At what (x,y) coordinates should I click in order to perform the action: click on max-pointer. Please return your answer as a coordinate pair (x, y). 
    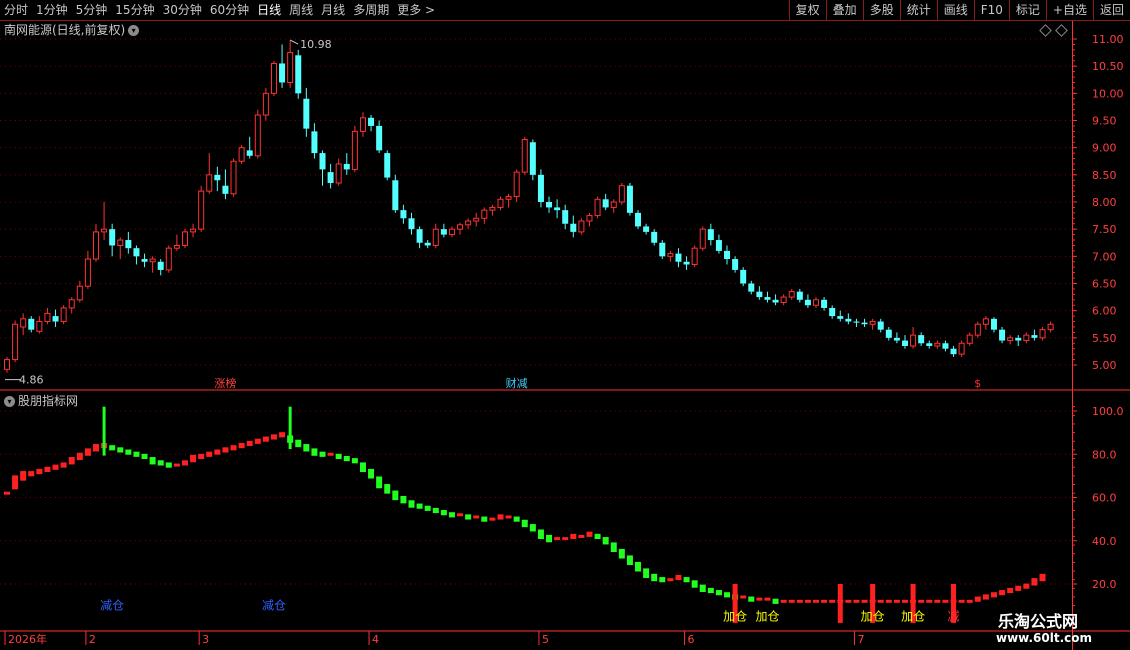
    Looking at the image, I should click on (294, 42).